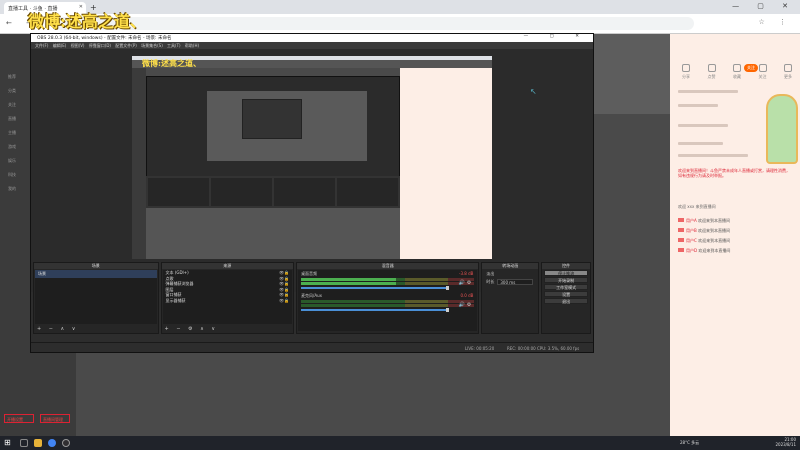  I want to click on browser-toolbar-icons: ☆ ⋮, so click(775, 22).